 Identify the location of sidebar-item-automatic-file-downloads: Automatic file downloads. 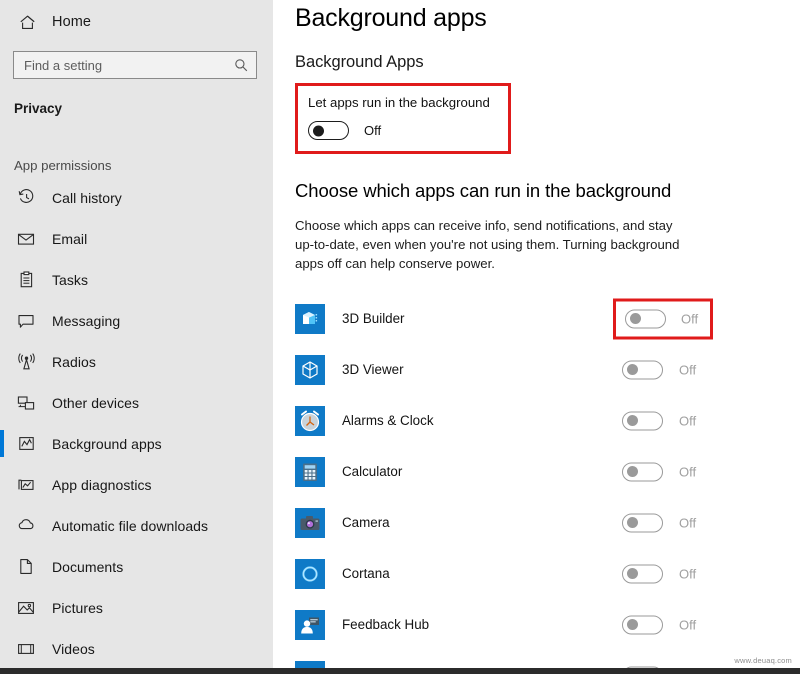
(136, 525).